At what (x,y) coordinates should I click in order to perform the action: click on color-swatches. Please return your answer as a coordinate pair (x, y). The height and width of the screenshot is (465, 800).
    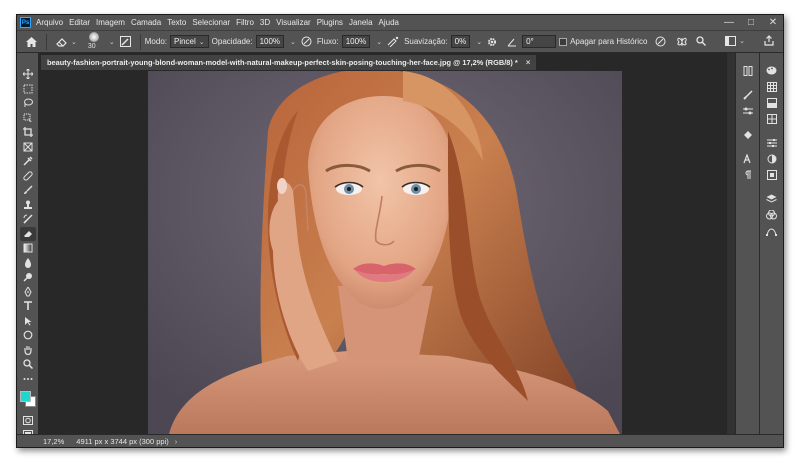
    Looking at the image, I should click on (28, 400).